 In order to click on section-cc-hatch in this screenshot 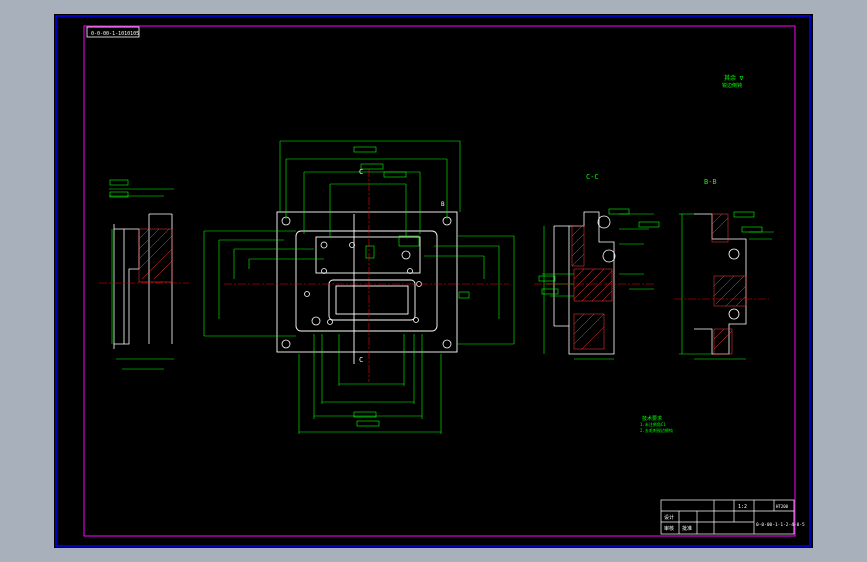, I will do `click(592, 287)`.